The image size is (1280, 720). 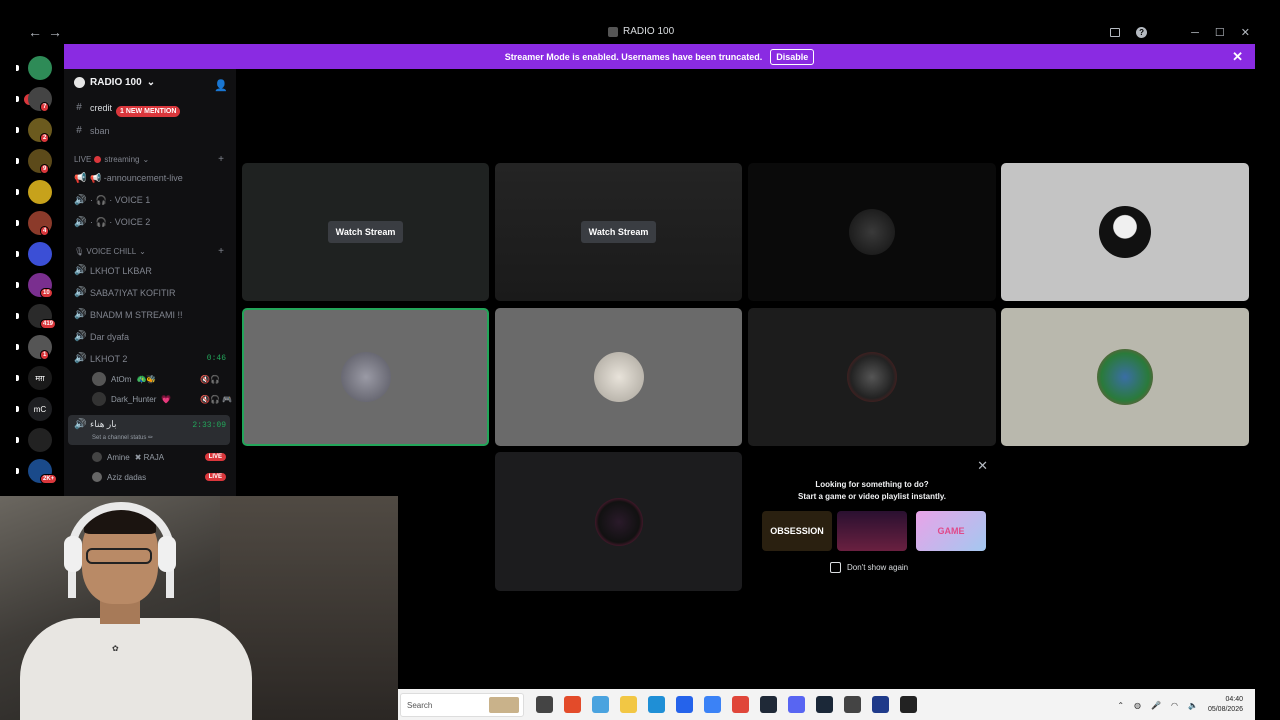 I want to click on help-icon: ?, so click(x=1142, y=32).